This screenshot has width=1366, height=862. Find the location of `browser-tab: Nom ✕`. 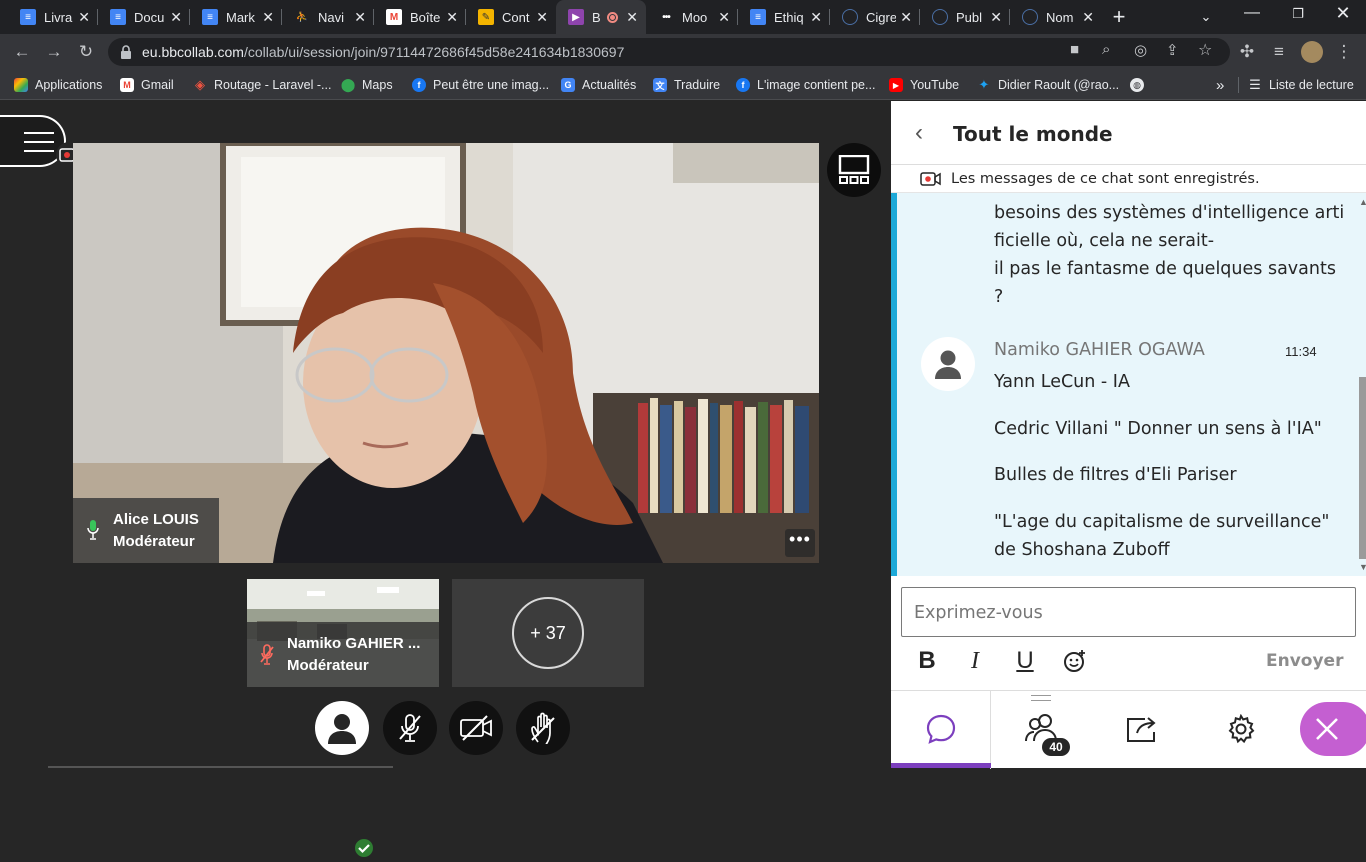

browser-tab: Nom ✕ is located at coordinates (1056, 17).